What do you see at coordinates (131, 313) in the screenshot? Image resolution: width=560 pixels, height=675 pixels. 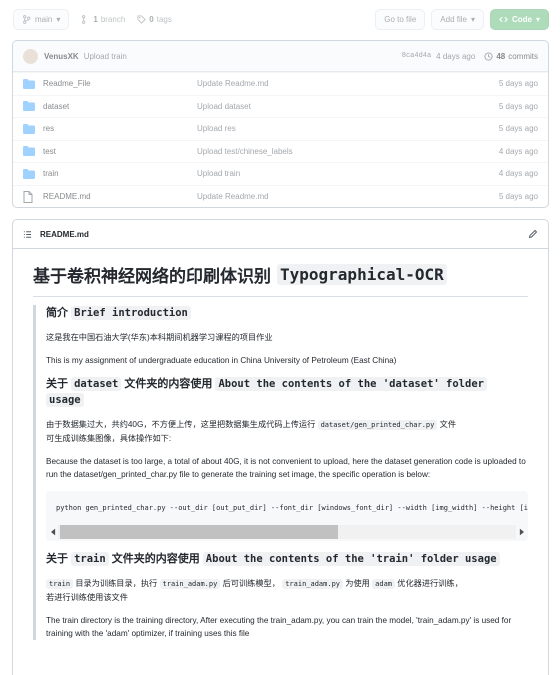 I see `intro-heading-code: Brief introduction` at bounding box center [131, 313].